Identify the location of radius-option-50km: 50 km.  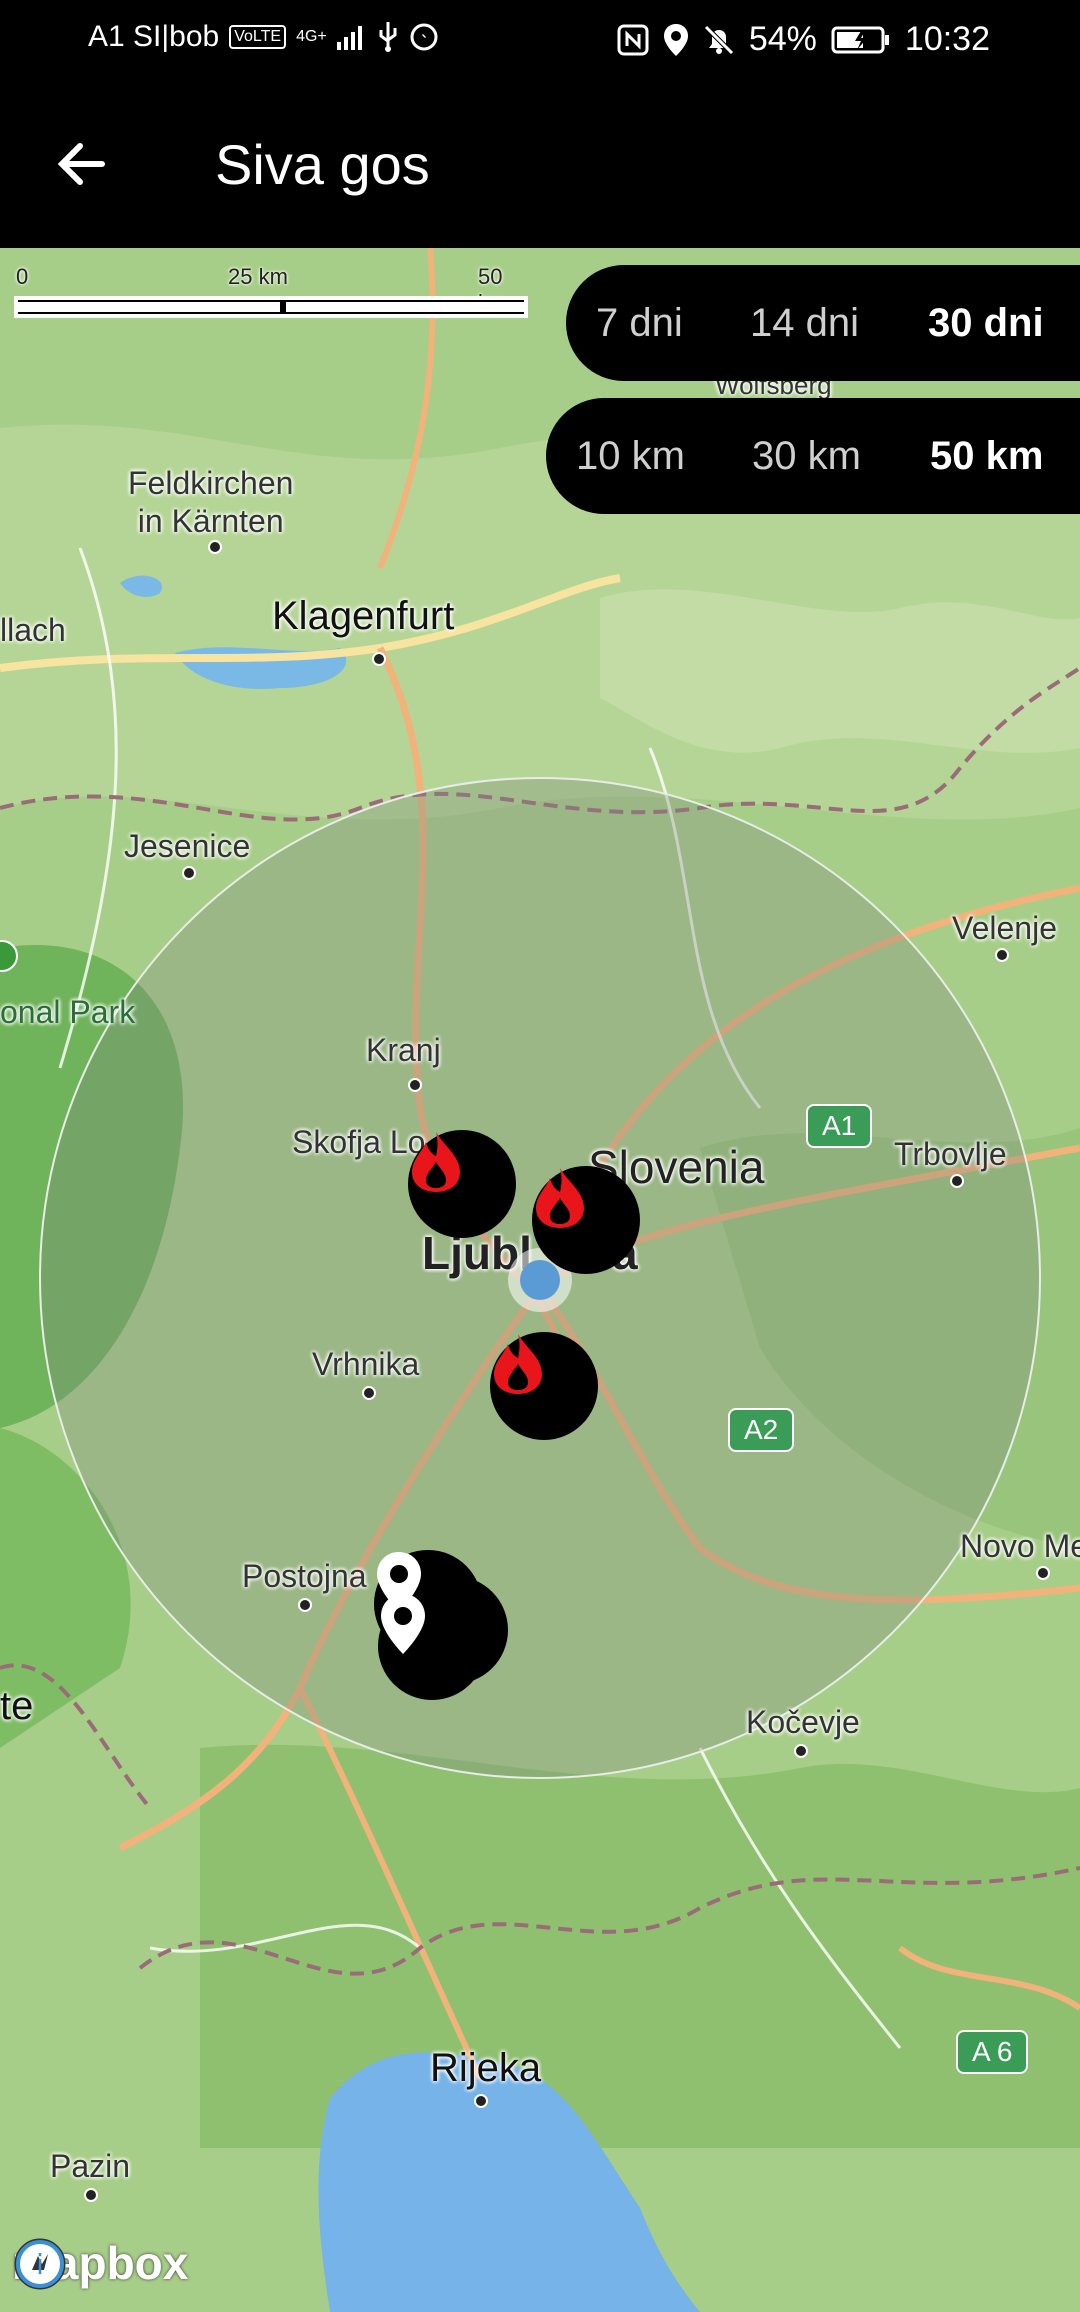
(986, 456).